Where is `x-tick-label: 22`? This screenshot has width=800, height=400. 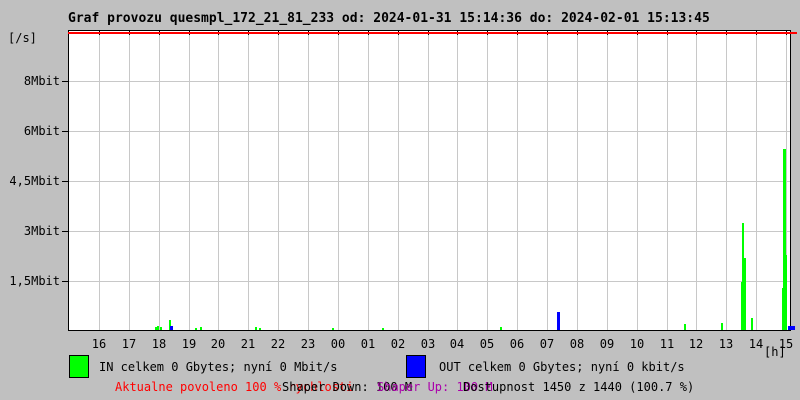
x-tick-label: 22 is located at coordinates (278, 344).